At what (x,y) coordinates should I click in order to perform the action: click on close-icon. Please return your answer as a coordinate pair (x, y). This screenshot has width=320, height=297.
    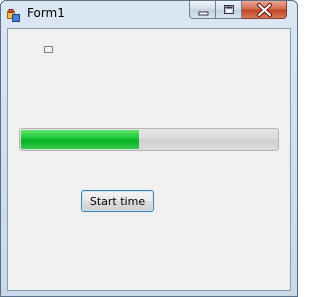
    Looking at the image, I should click on (264, 10).